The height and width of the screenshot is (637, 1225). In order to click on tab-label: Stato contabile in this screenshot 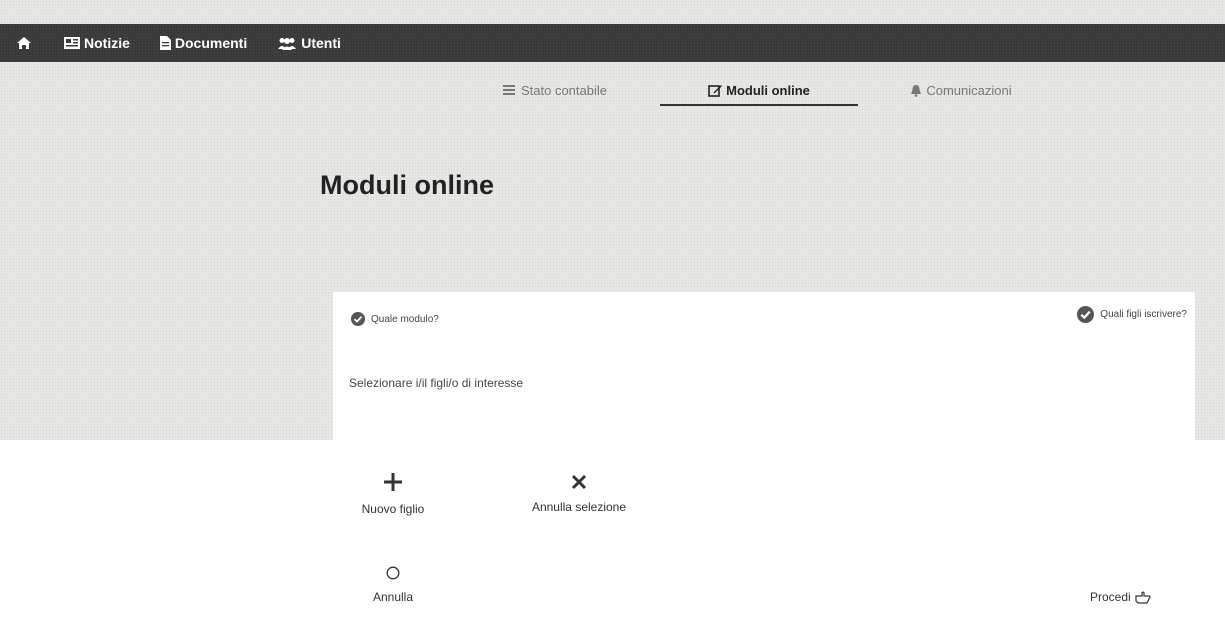, I will do `click(563, 90)`.